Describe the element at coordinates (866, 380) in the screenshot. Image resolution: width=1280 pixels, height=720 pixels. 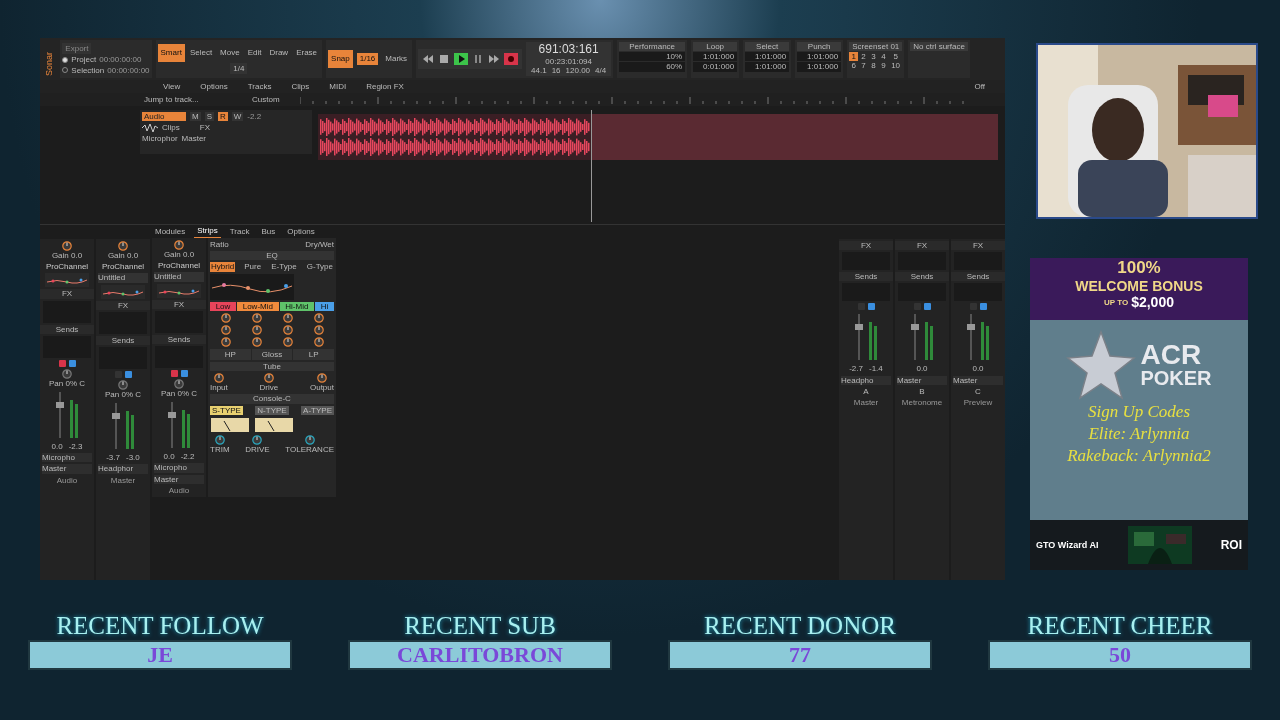
I see `input-dropdown: Headpho` at that location.